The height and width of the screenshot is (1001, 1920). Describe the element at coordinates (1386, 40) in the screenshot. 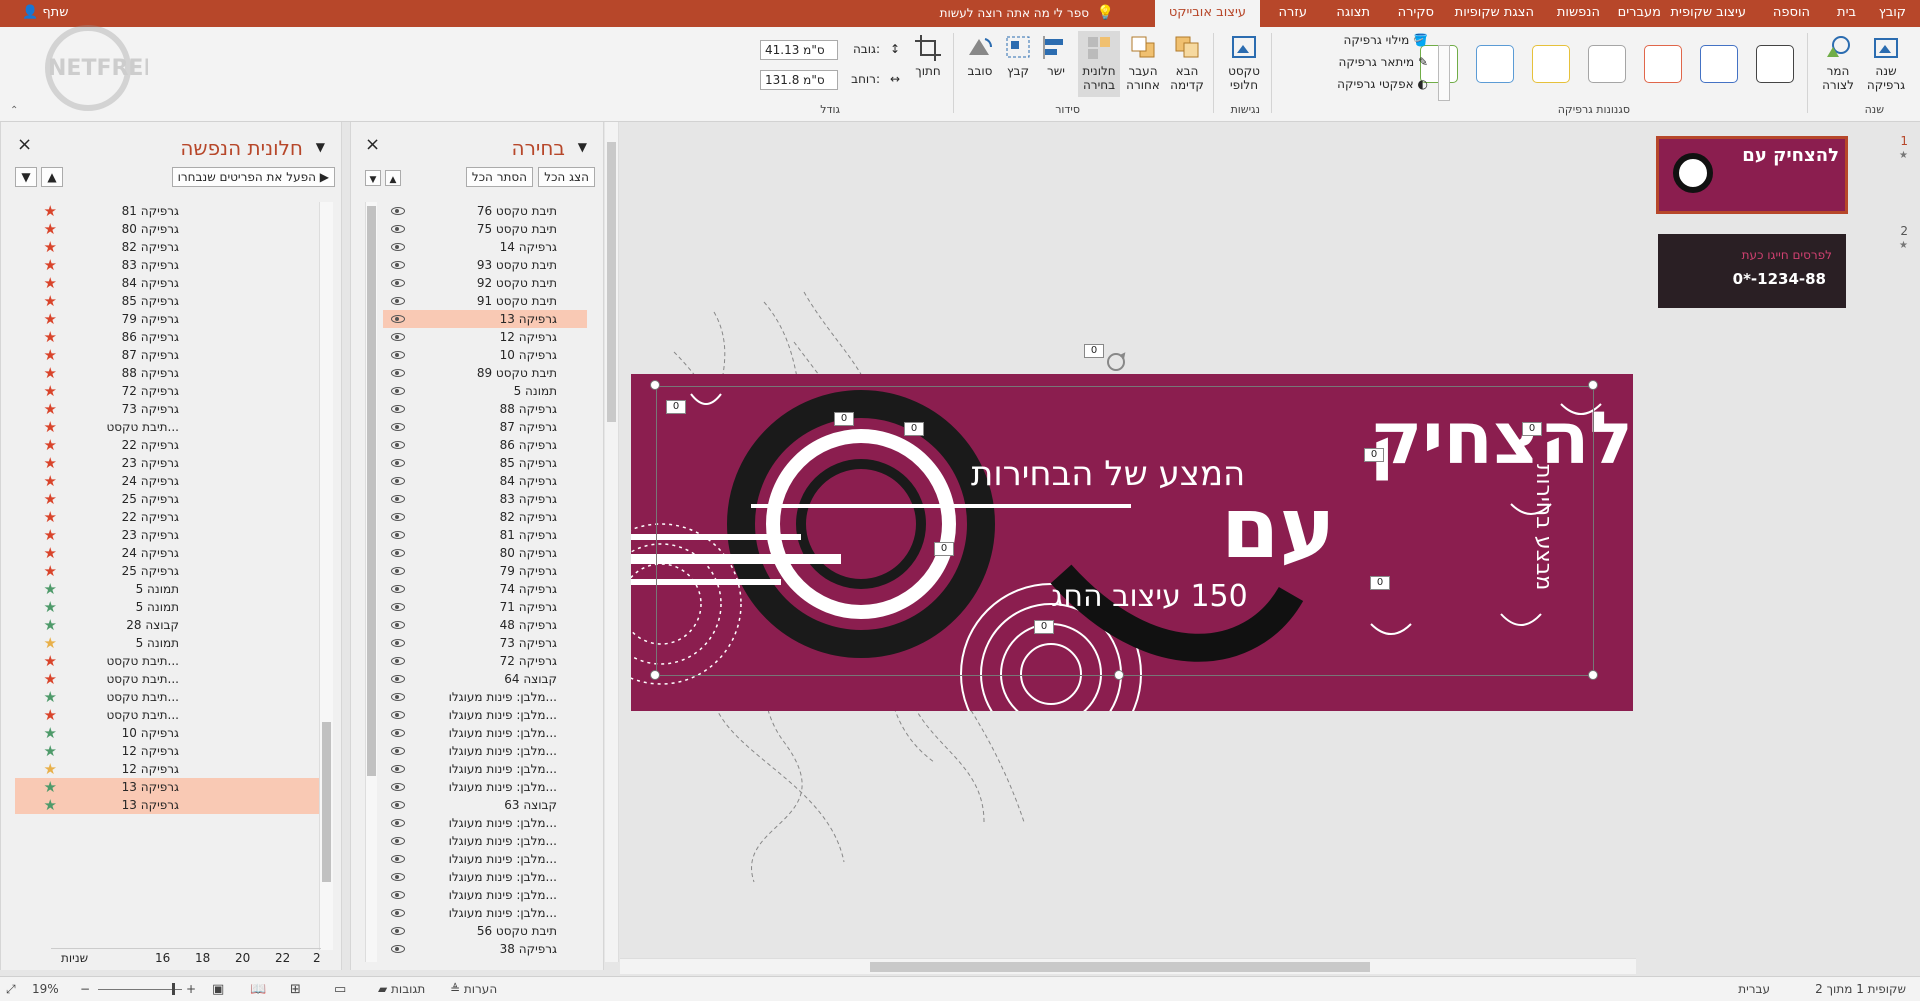

I see `fill-button: מילוי גרפיקה 🪣` at that location.